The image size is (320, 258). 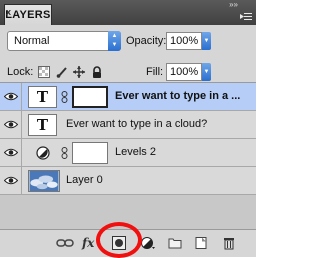 What do you see at coordinates (64, 41) in the screenshot?
I see `blend-mode-select: Normal ▲ ▼` at bounding box center [64, 41].